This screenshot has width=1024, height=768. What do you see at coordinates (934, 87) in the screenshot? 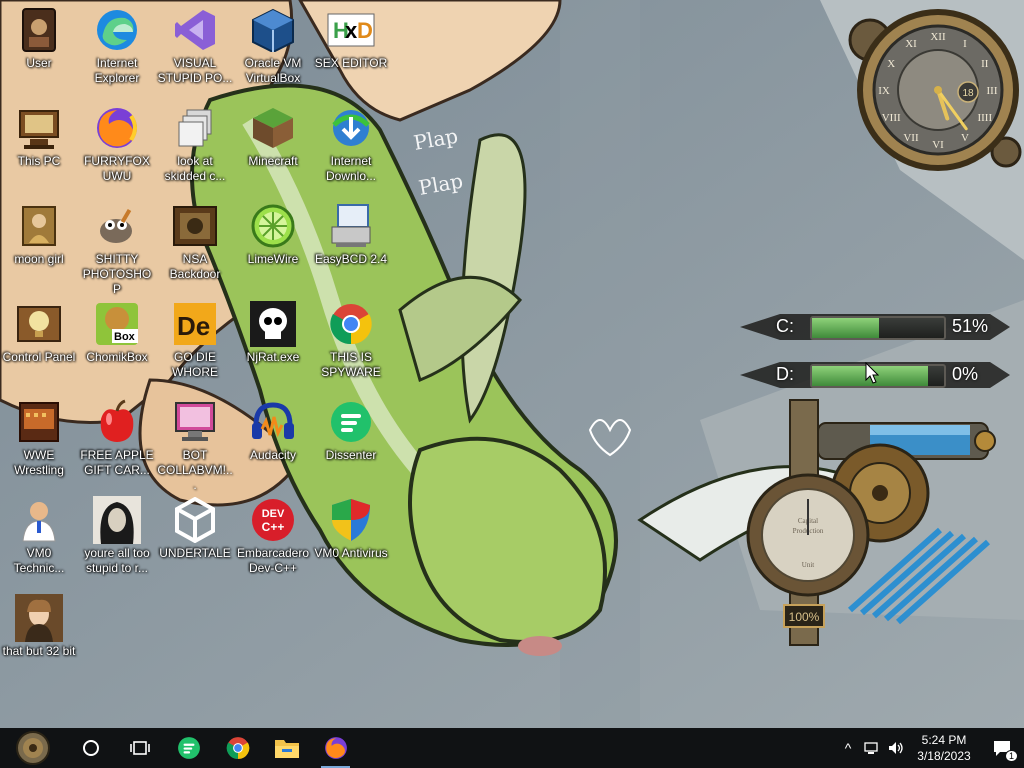
I see `steampunk-clock-gadget: XIIIIIIIIIIIIVVIVIIVIIIIXXXI 18` at bounding box center [934, 87].